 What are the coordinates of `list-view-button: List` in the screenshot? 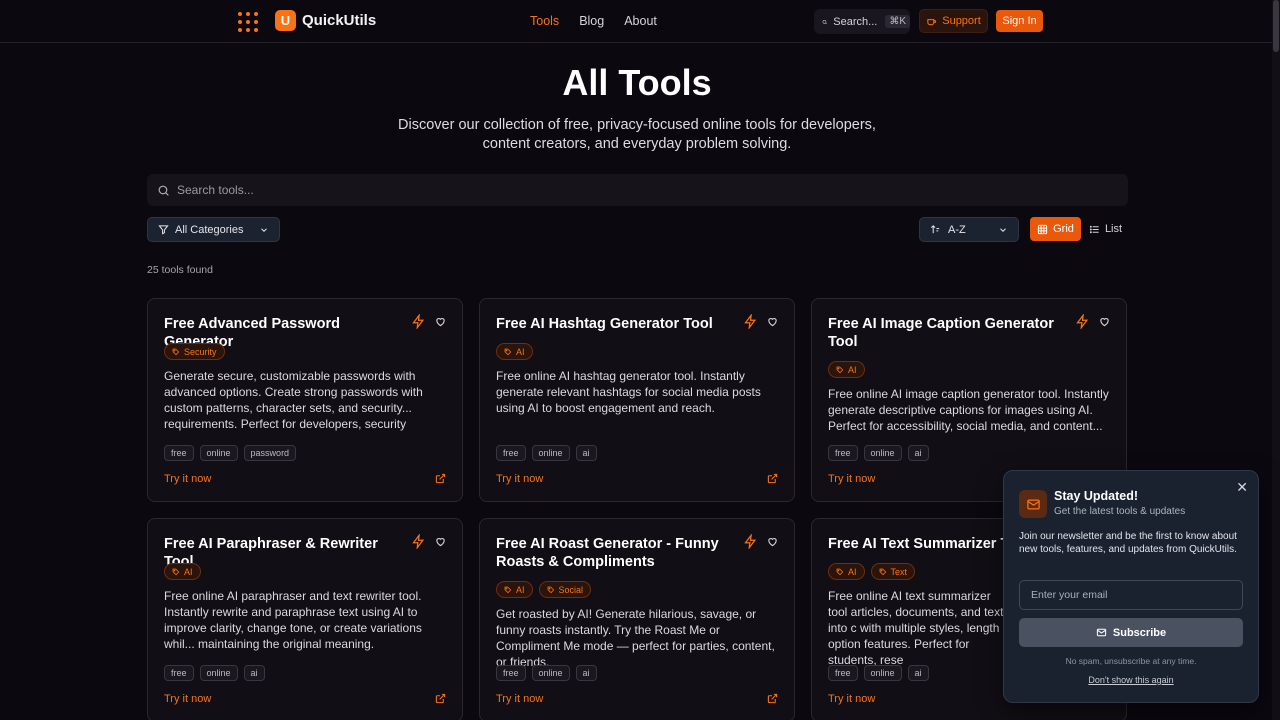 It's located at (1105, 229).